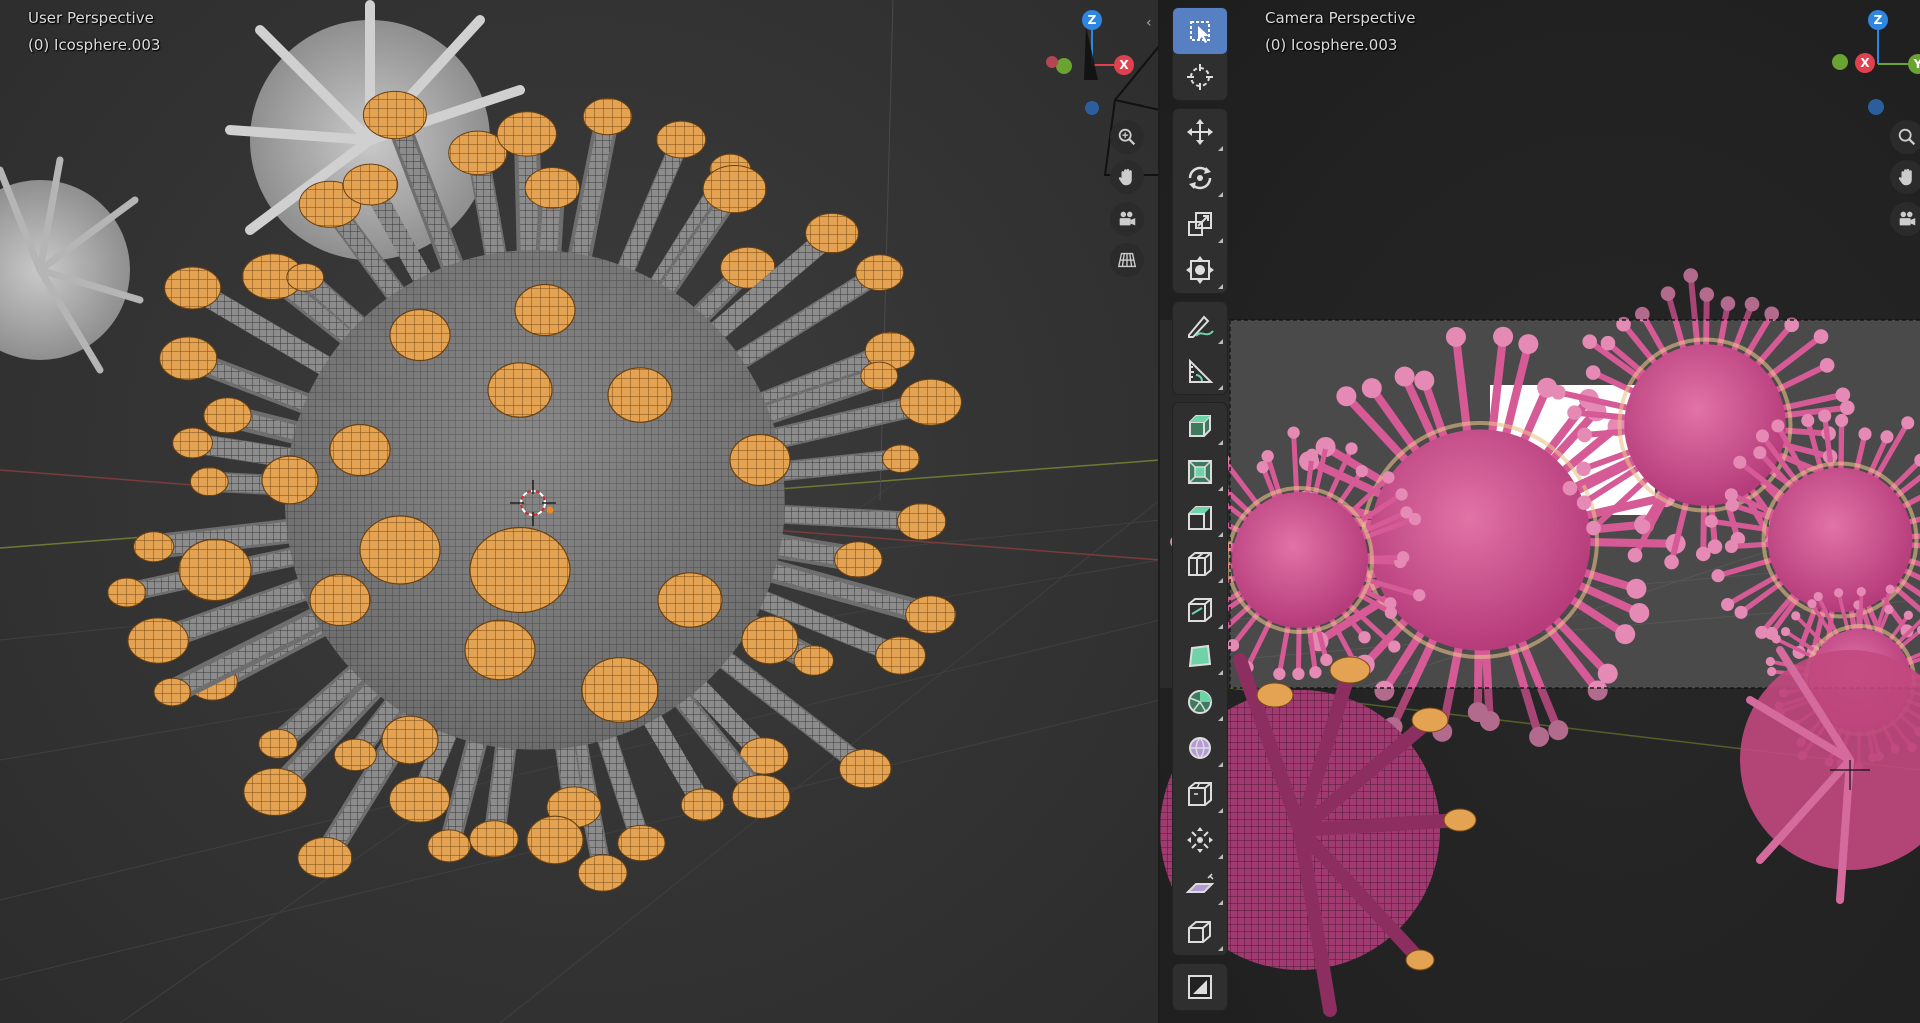 The width and height of the screenshot is (1920, 1023). I want to click on rip-icon, so click(1199, 932).